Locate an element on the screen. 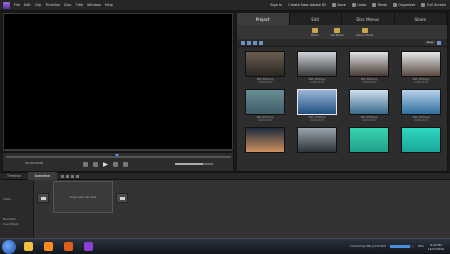 The height and width of the screenshot is (254, 450). list-view-icon is located at coordinates (243, 42).